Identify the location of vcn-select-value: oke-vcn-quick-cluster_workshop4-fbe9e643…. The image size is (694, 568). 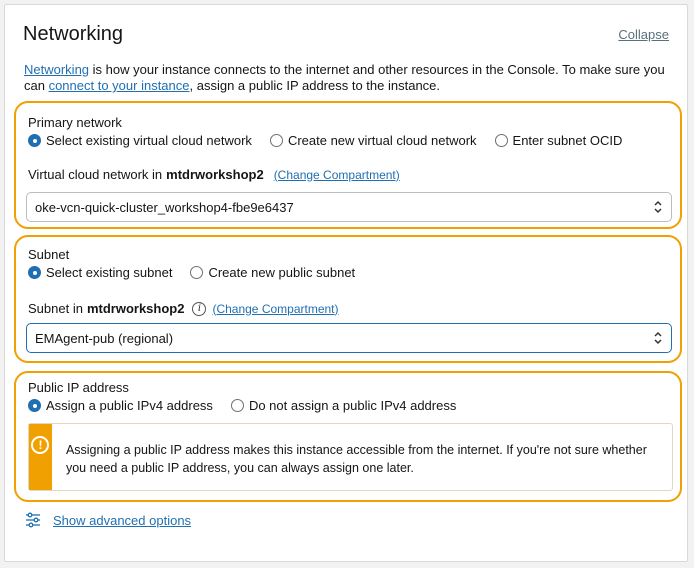
(164, 207).